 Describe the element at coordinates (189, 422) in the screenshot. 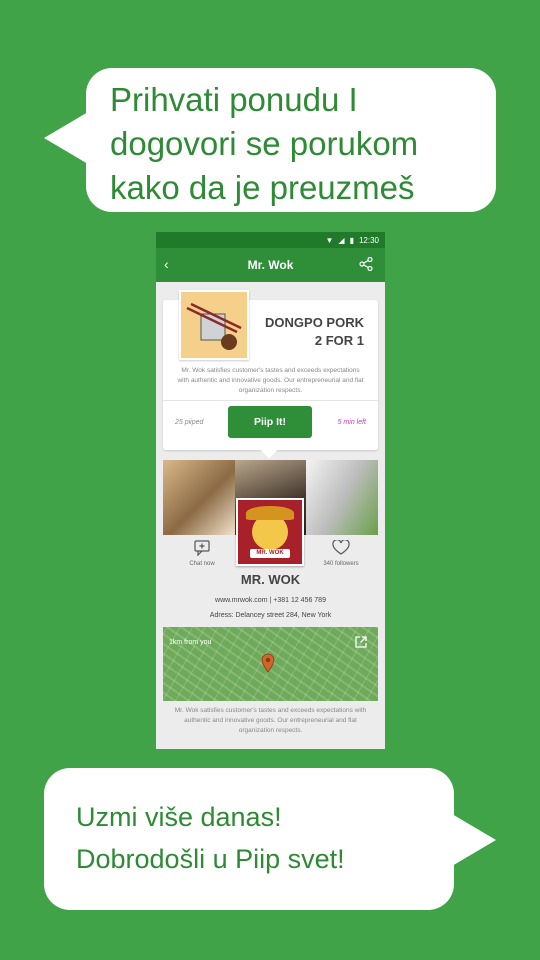

I see `piiped-count: 25 piiped` at that location.